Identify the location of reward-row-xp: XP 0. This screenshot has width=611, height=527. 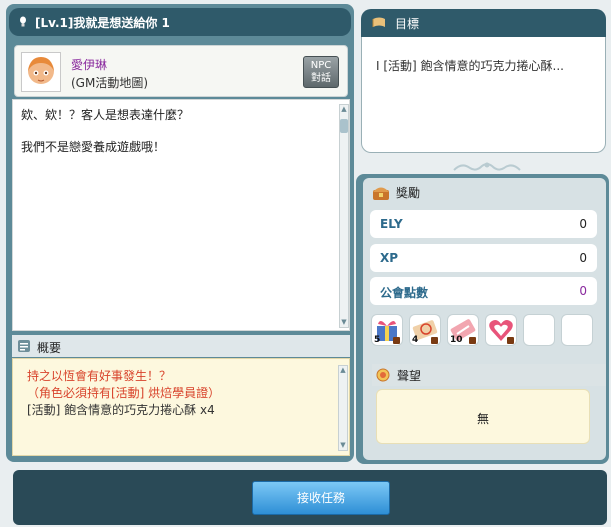
(483, 258).